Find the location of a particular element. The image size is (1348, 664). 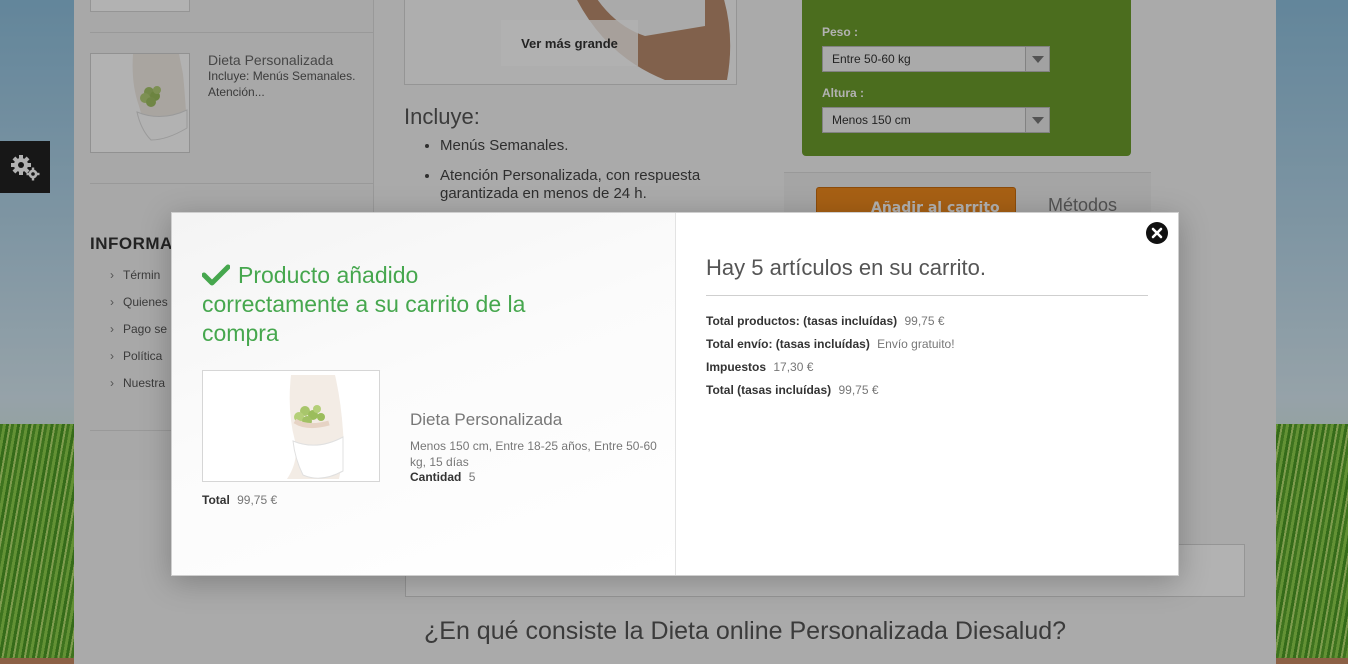

total-shipping-value: Envío gratuito! is located at coordinates (916, 344).